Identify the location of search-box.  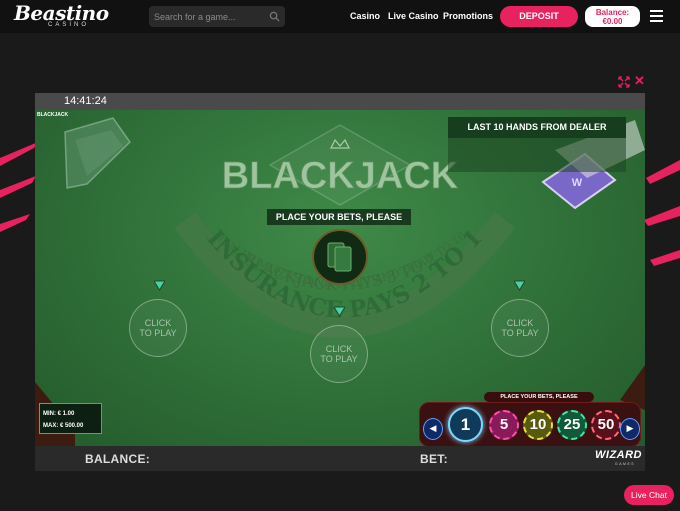
(217, 16).